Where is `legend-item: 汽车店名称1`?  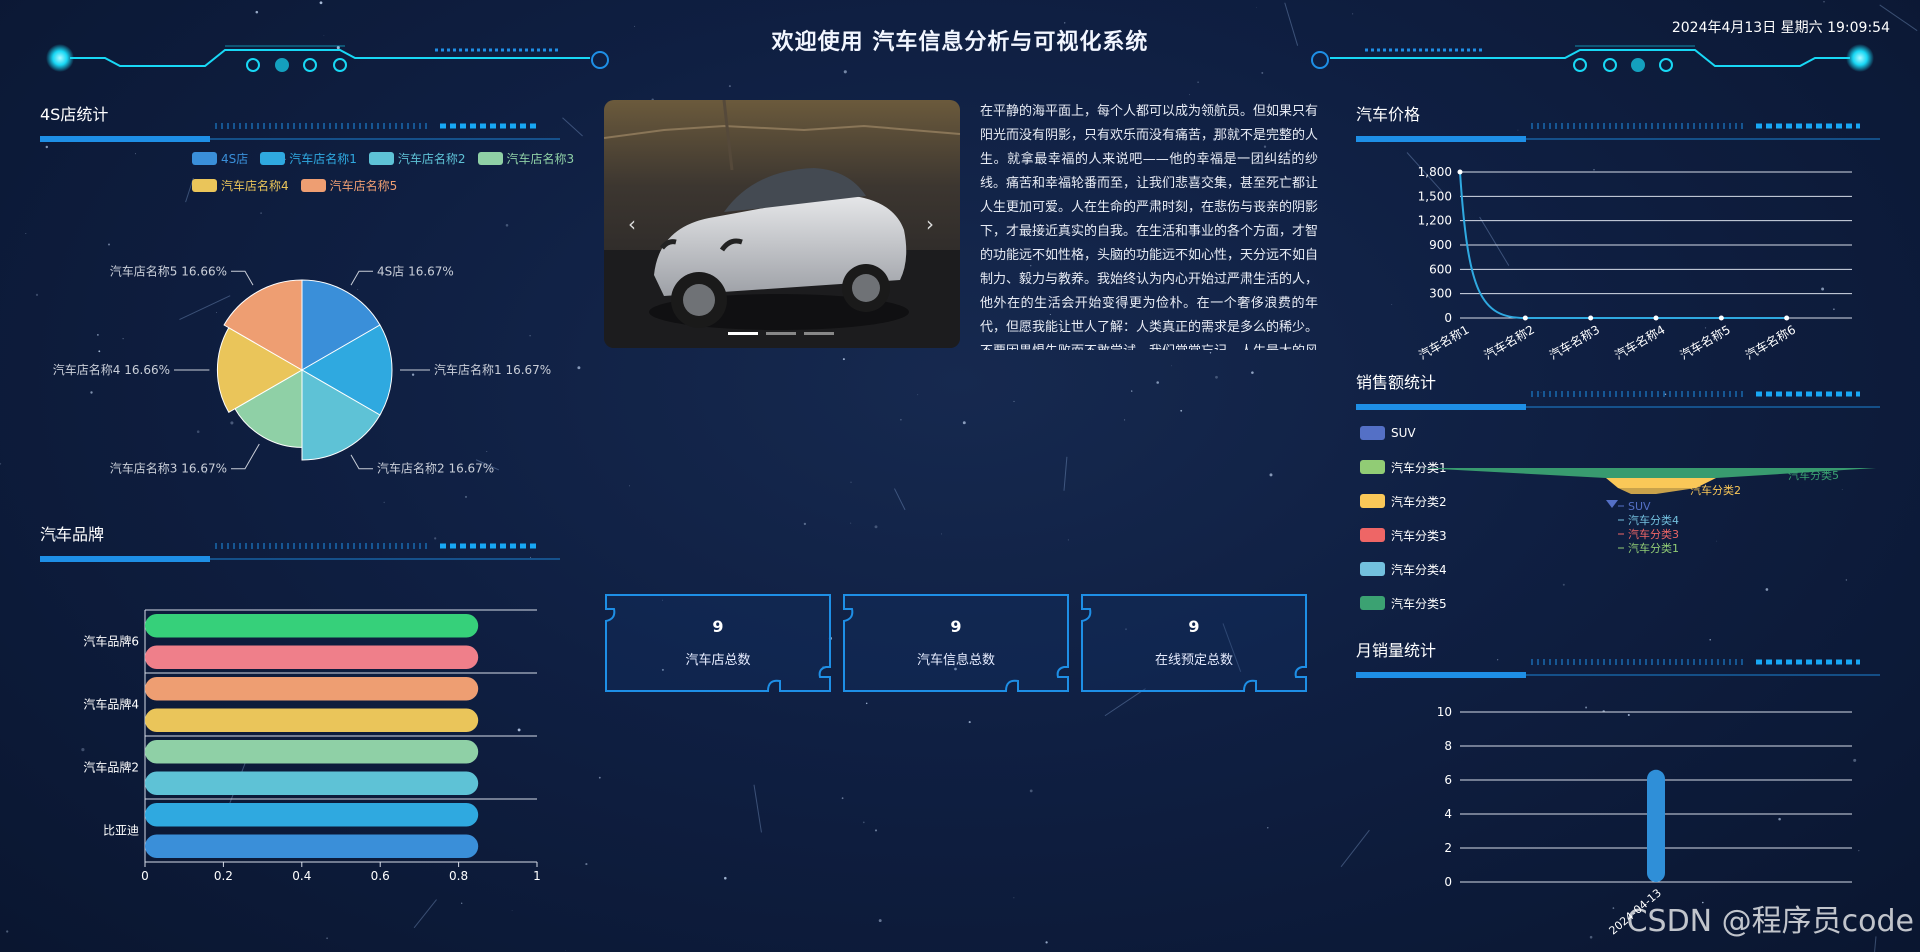 legend-item: 汽车店名称1 is located at coordinates (308, 158).